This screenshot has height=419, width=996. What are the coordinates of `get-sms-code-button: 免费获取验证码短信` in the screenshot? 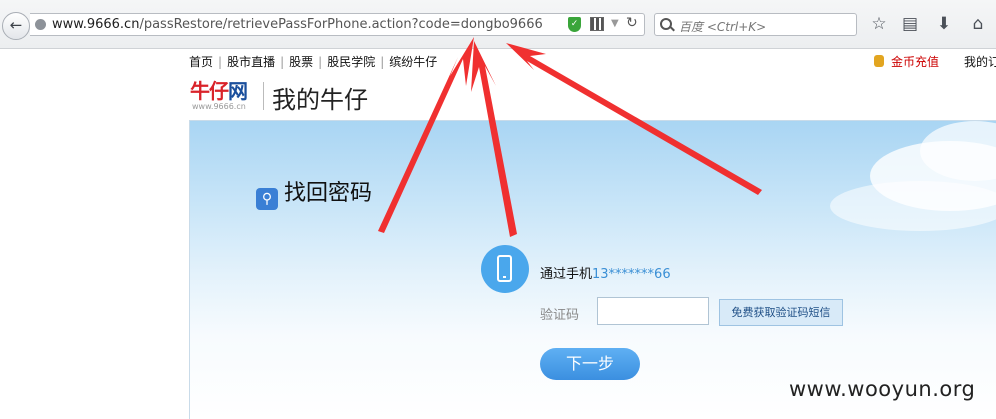 It's located at (781, 312).